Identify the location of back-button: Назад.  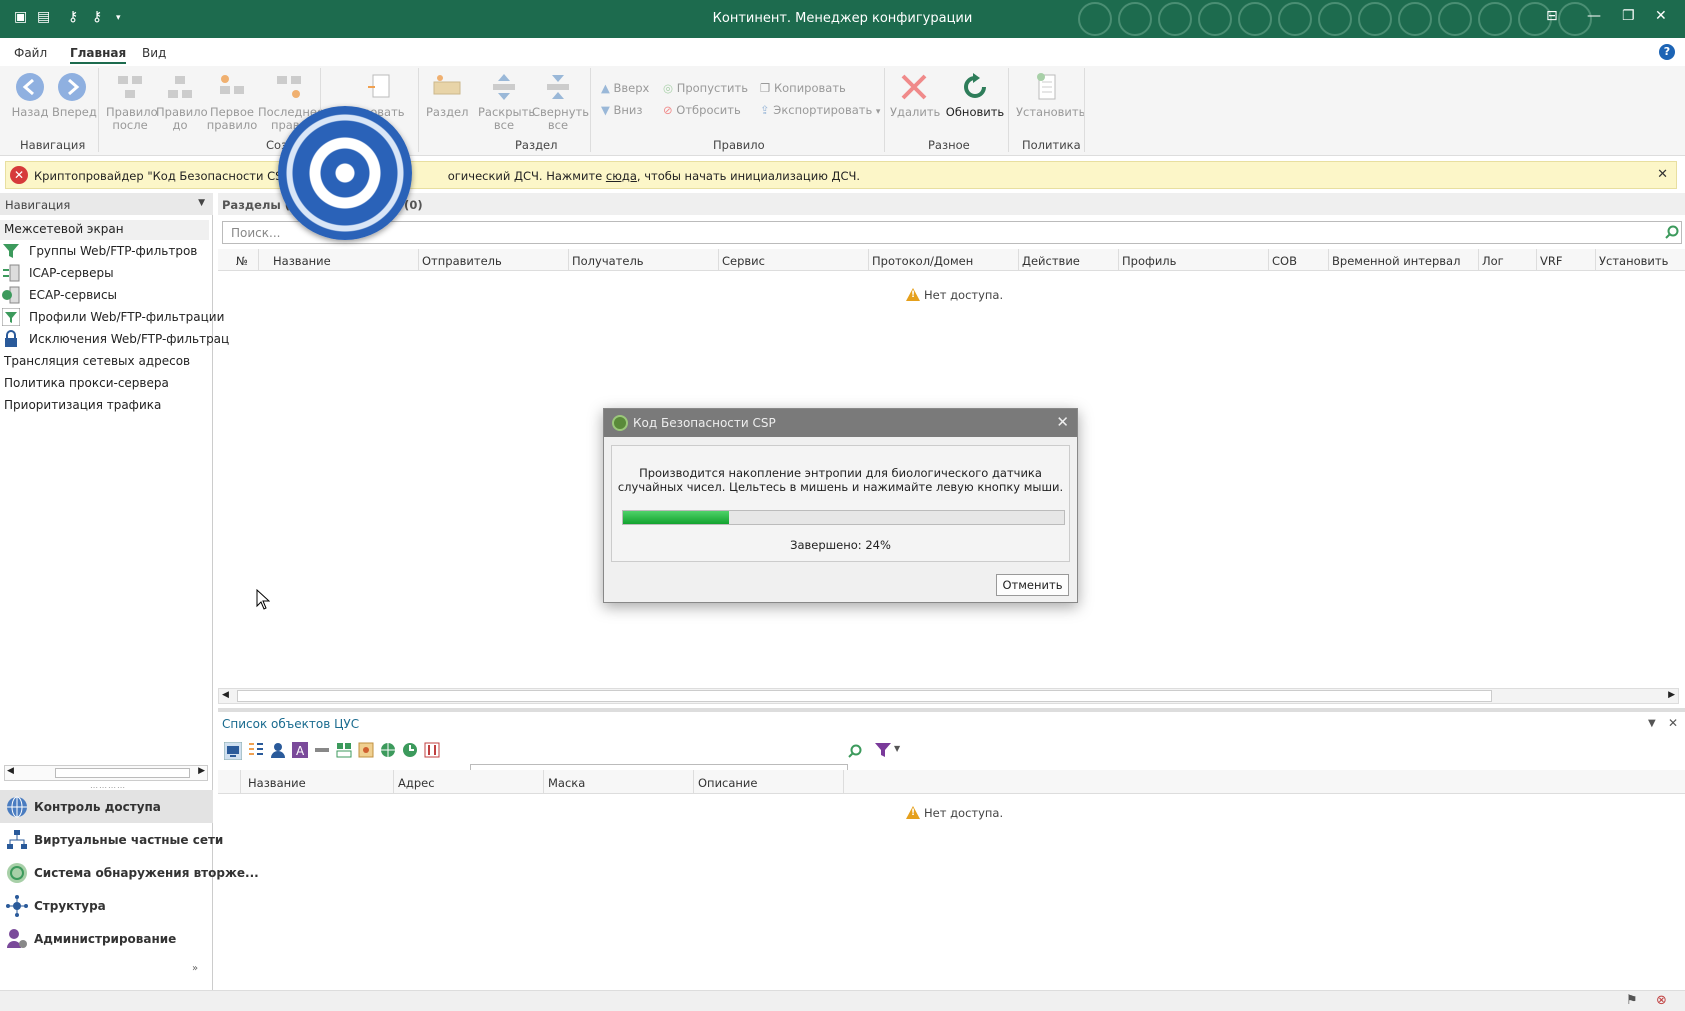
(30, 95).